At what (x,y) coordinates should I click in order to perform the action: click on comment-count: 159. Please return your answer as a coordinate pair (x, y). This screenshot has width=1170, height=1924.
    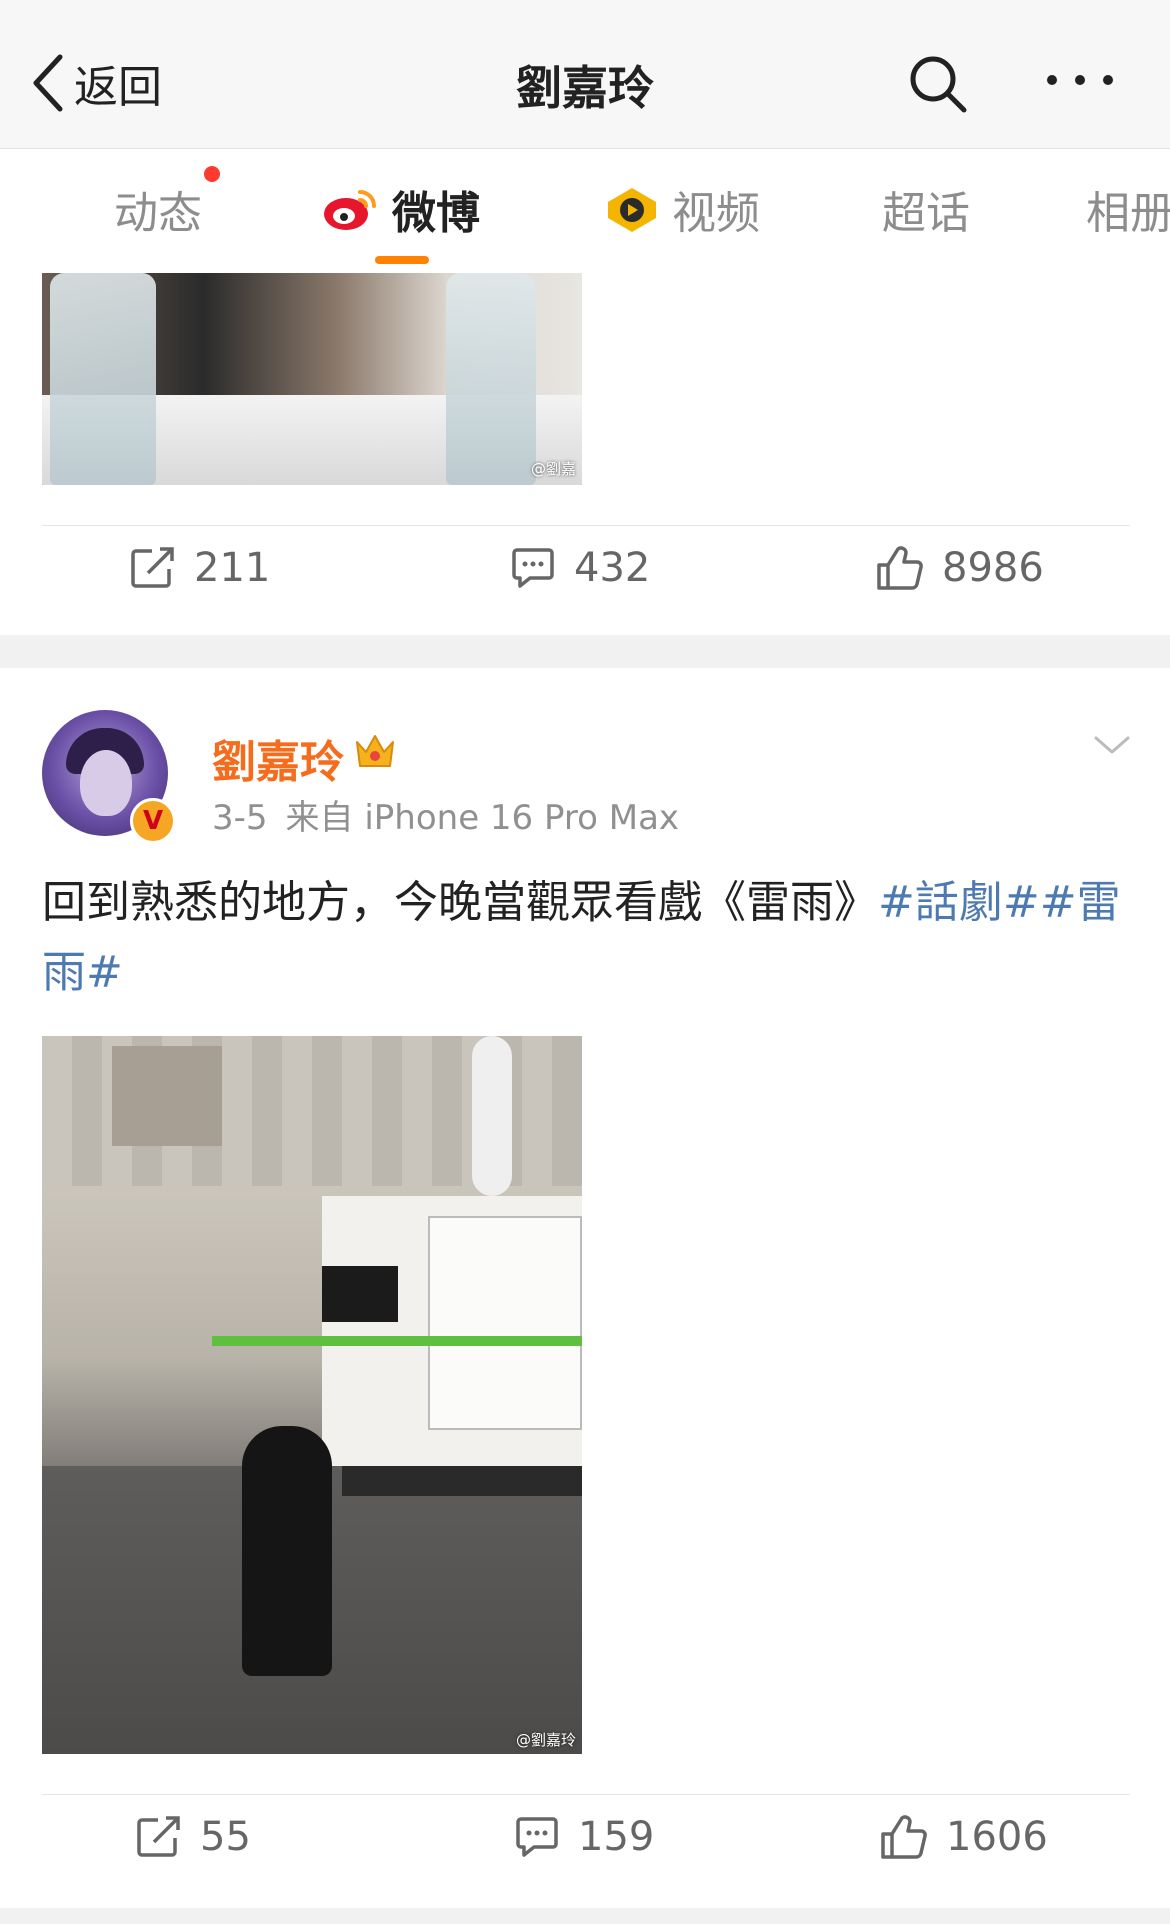
    Looking at the image, I should click on (616, 1837).